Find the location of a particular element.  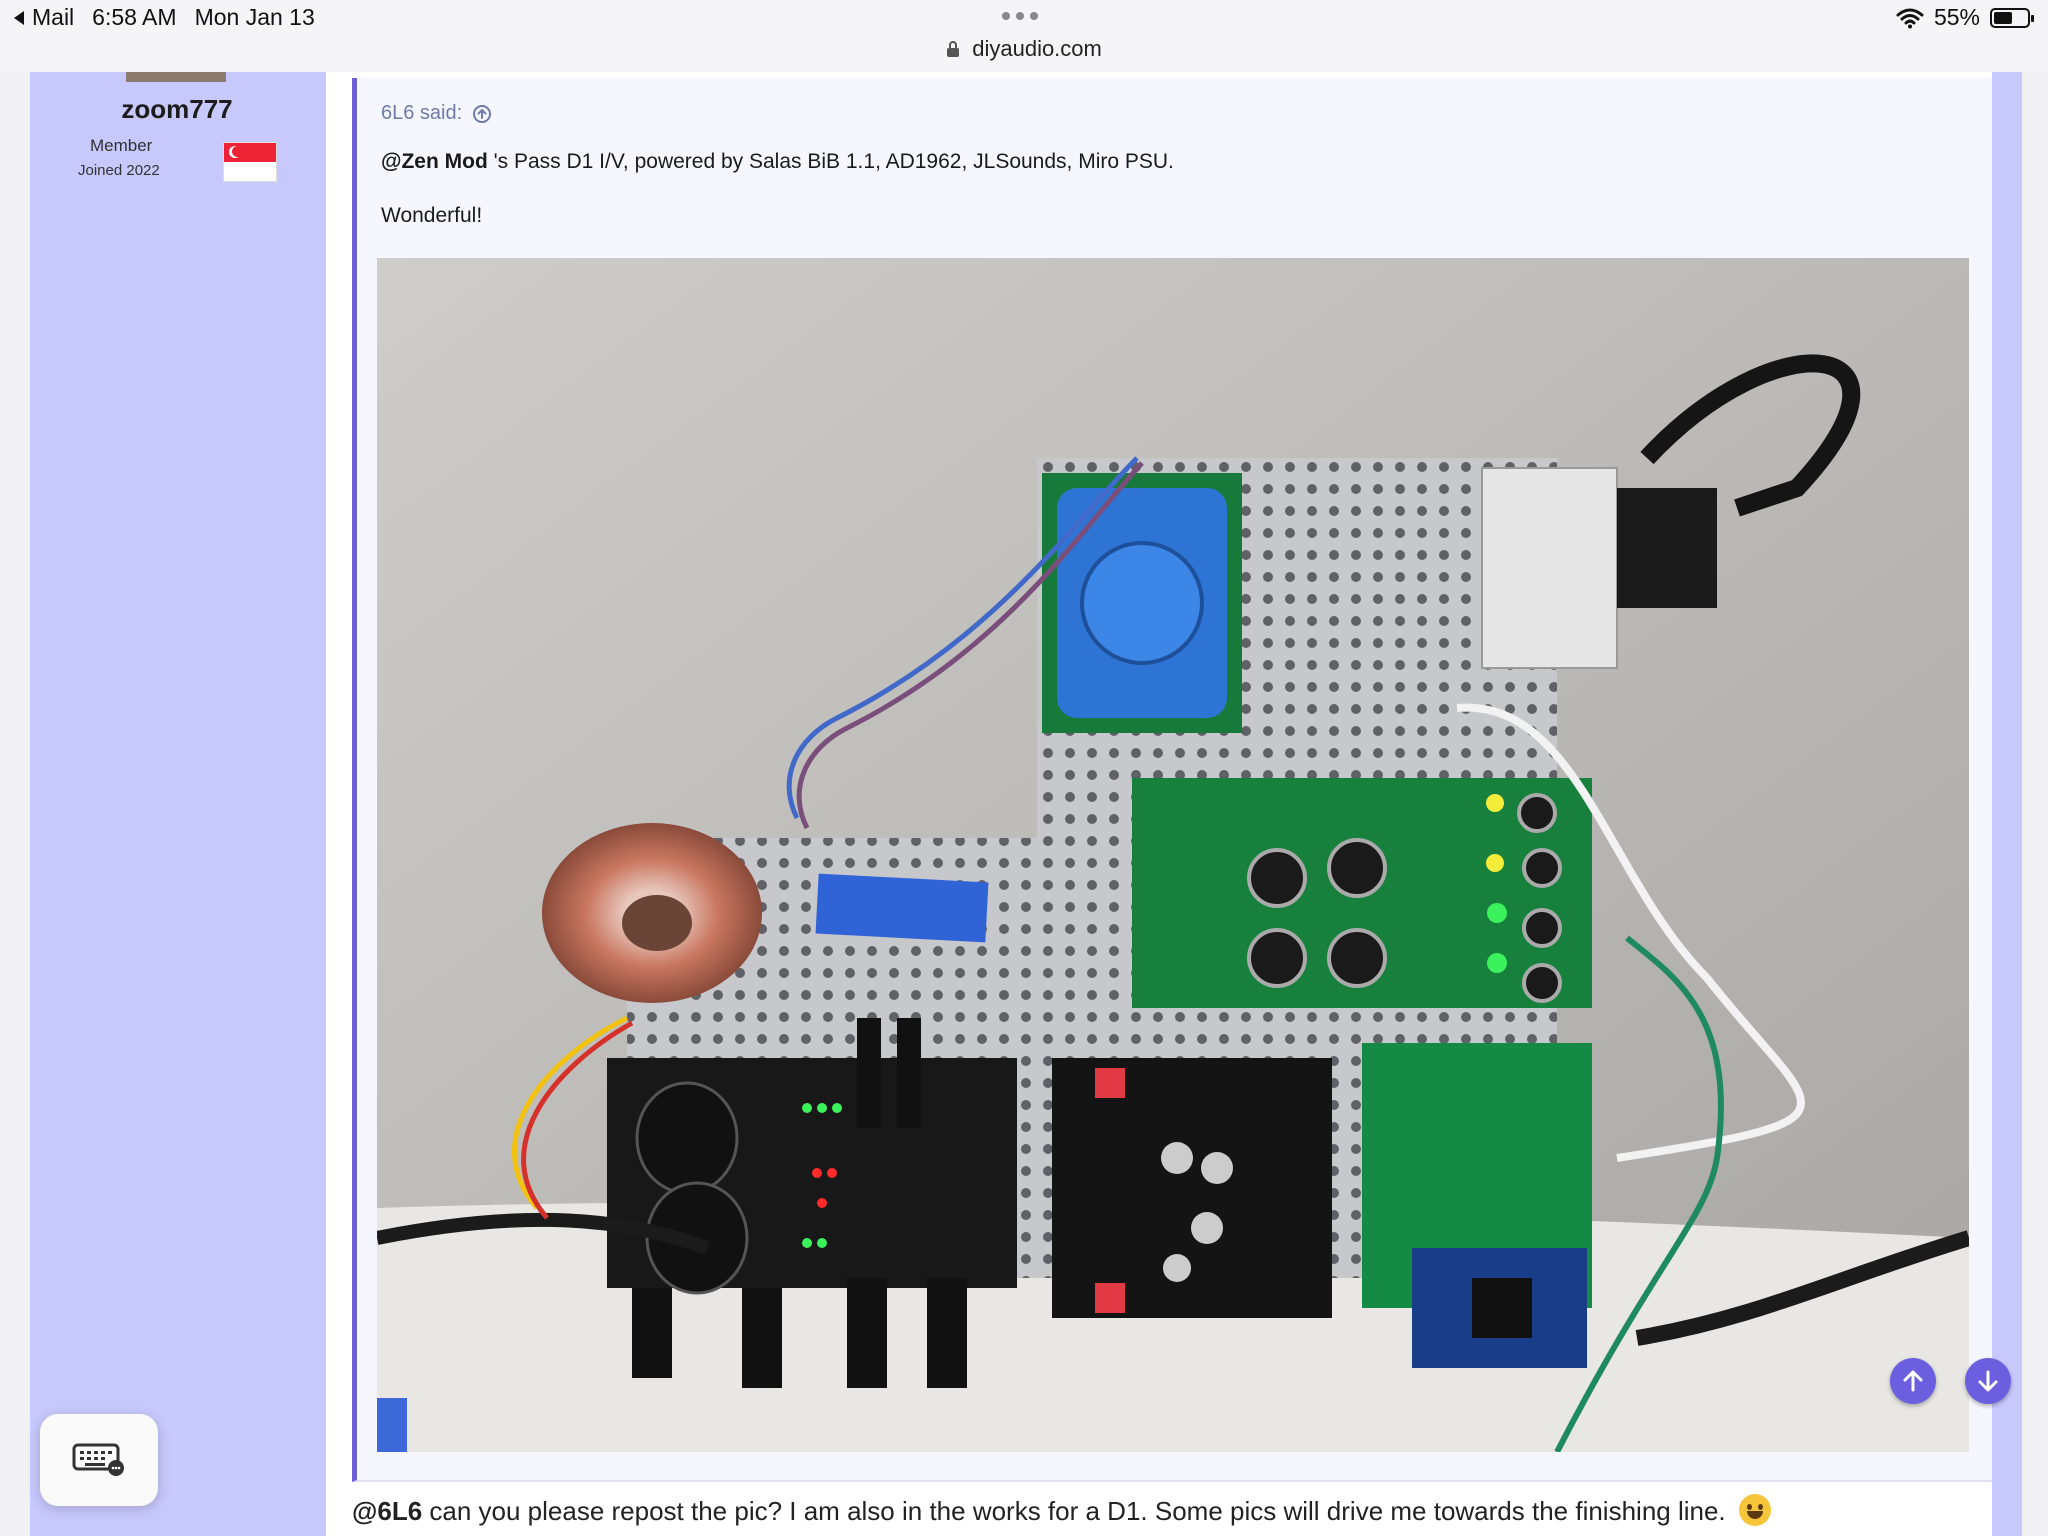

address-bar: diyaudio.com is located at coordinates (1024, 49).